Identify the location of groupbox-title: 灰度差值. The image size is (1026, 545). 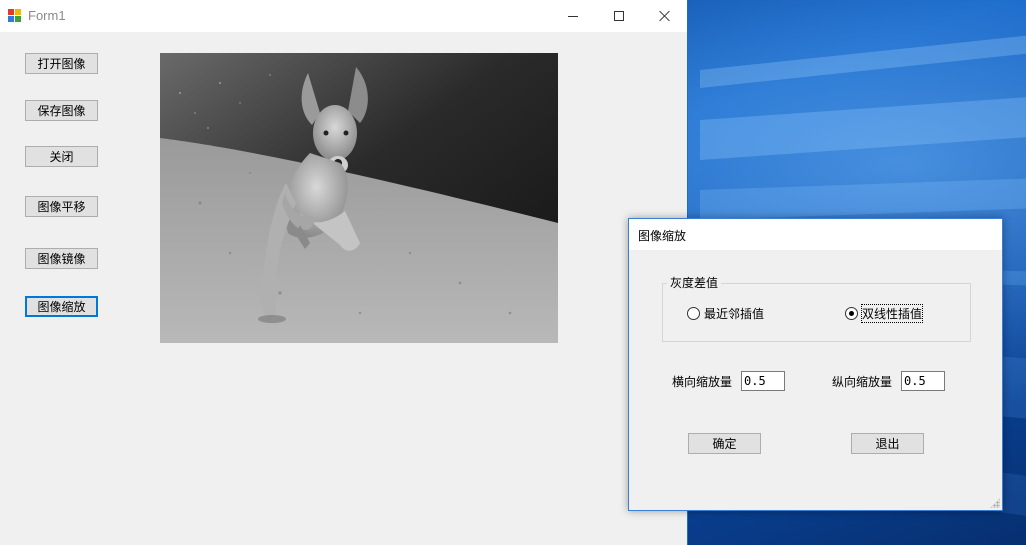
(694, 282).